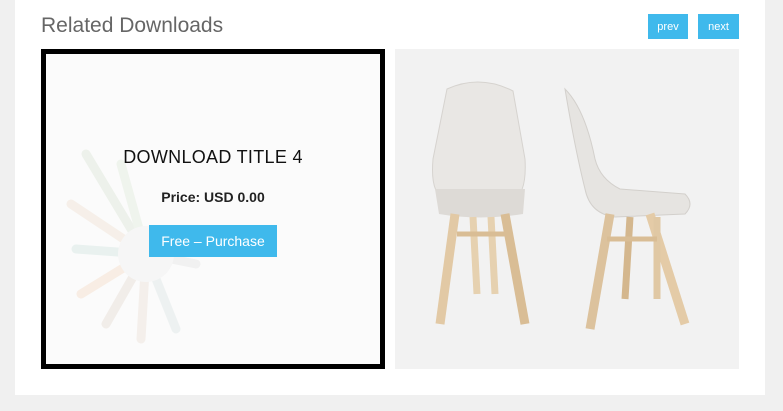  I want to click on purchase-button: Free – Purchase, so click(213, 241).